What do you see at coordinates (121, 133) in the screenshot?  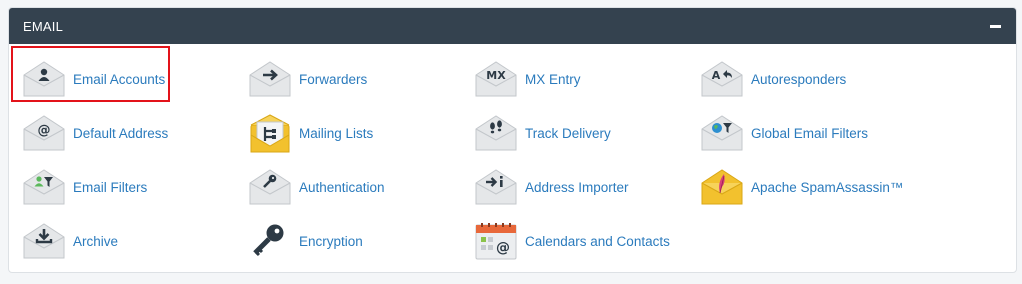 I see `item-label: Default Address` at bounding box center [121, 133].